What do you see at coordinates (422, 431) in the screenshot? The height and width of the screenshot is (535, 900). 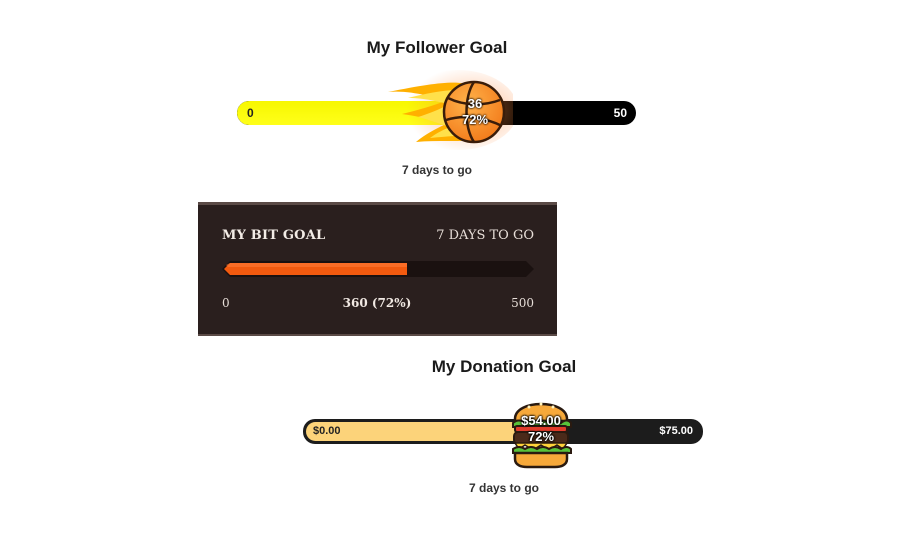 I see `donation-goal-fill` at bounding box center [422, 431].